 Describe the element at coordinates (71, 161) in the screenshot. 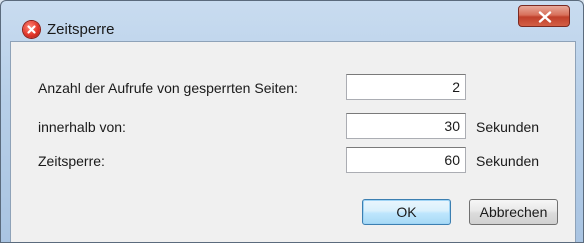

I see `label-timeout: Zeitsperre:` at that location.